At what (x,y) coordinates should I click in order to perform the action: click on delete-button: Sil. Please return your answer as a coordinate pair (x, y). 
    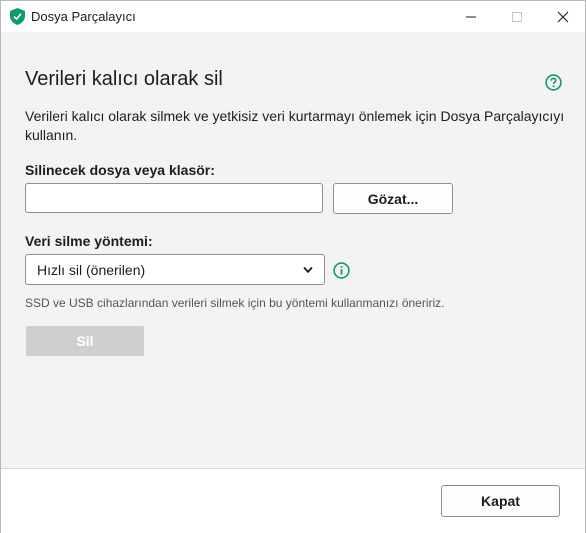
    Looking at the image, I should click on (85, 341).